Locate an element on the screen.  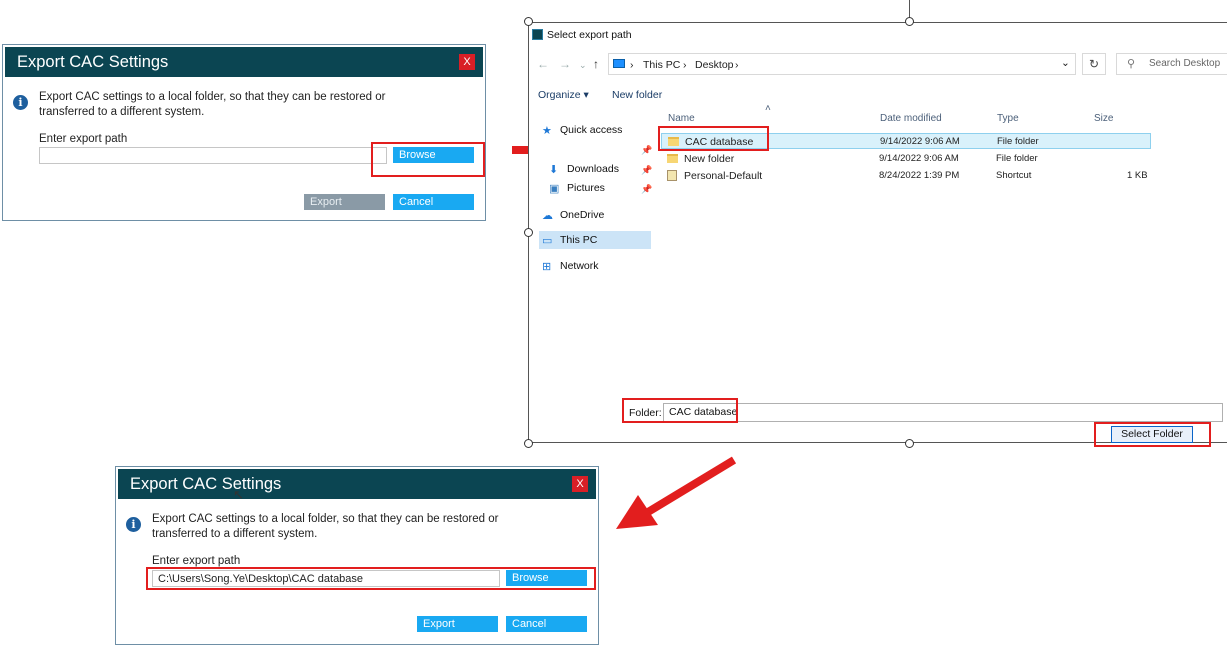
nav-onedrive-label: OneDrive is located at coordinates (582, 215).